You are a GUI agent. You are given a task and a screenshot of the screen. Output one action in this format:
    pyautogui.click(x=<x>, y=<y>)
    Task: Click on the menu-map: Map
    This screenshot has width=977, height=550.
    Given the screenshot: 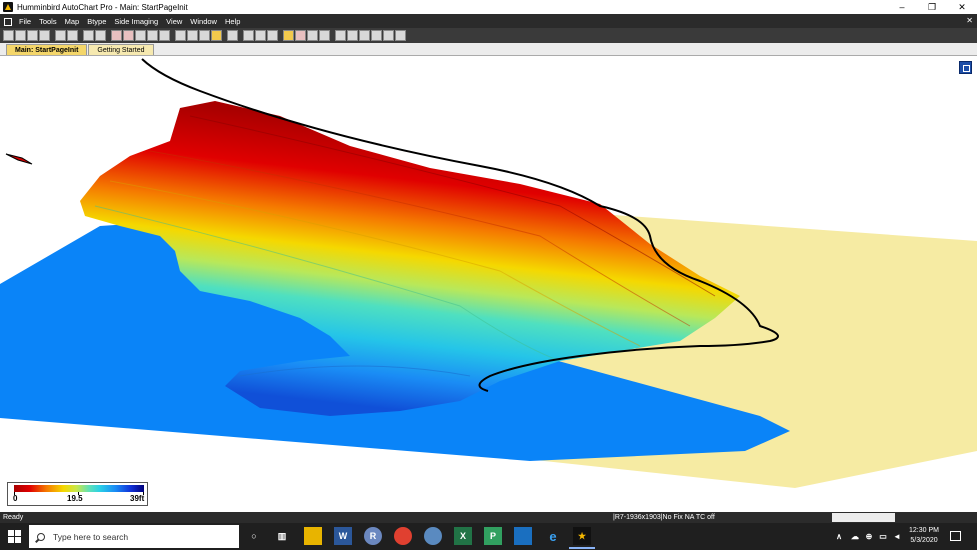 What is the action you would take?
    pyautogui.click(x=72, y=21)
    